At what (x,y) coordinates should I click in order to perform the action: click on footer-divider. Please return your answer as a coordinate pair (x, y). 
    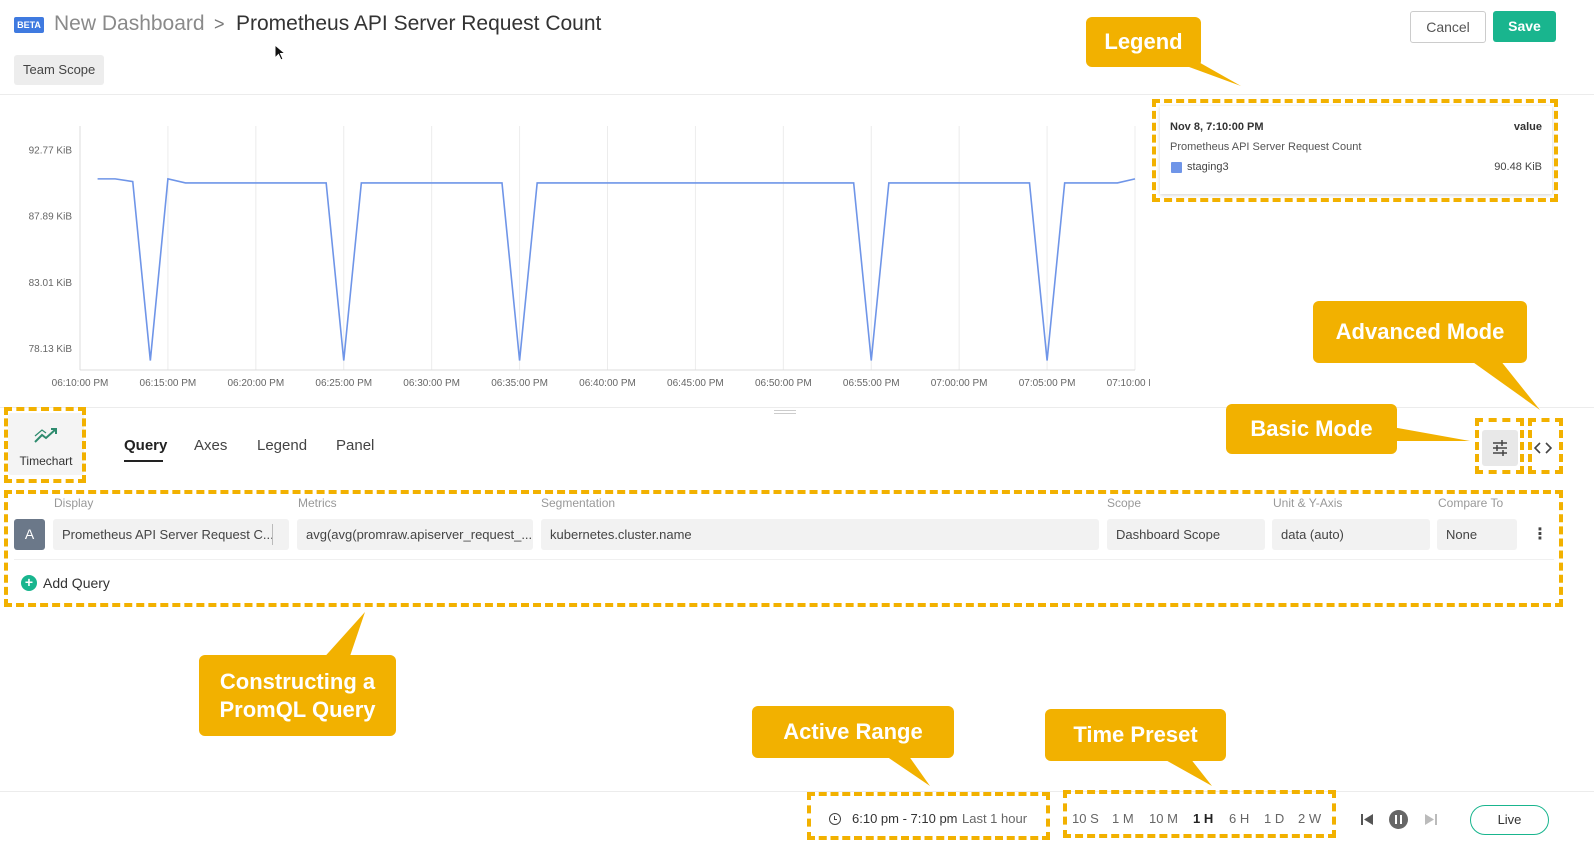
    Looking at the image, I should click on (797, 791).